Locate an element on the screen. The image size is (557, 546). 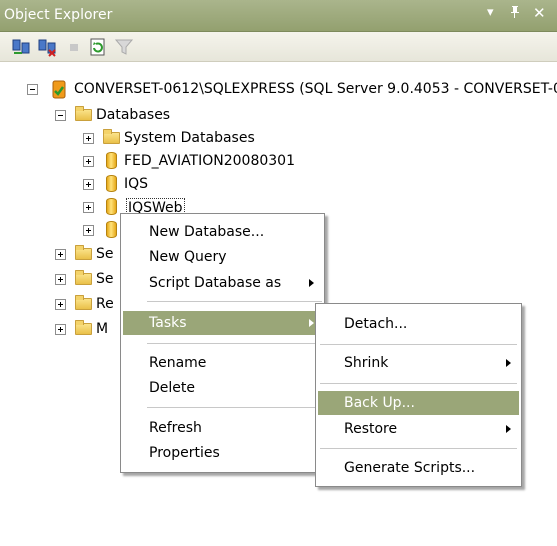
connect-icon is located at coordinates (22, 47).